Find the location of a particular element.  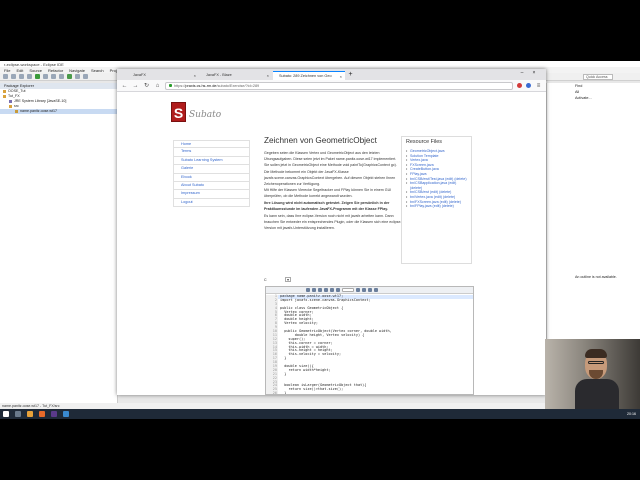

tab-javafx: JavaFX × is located at coordinates (163, 75).